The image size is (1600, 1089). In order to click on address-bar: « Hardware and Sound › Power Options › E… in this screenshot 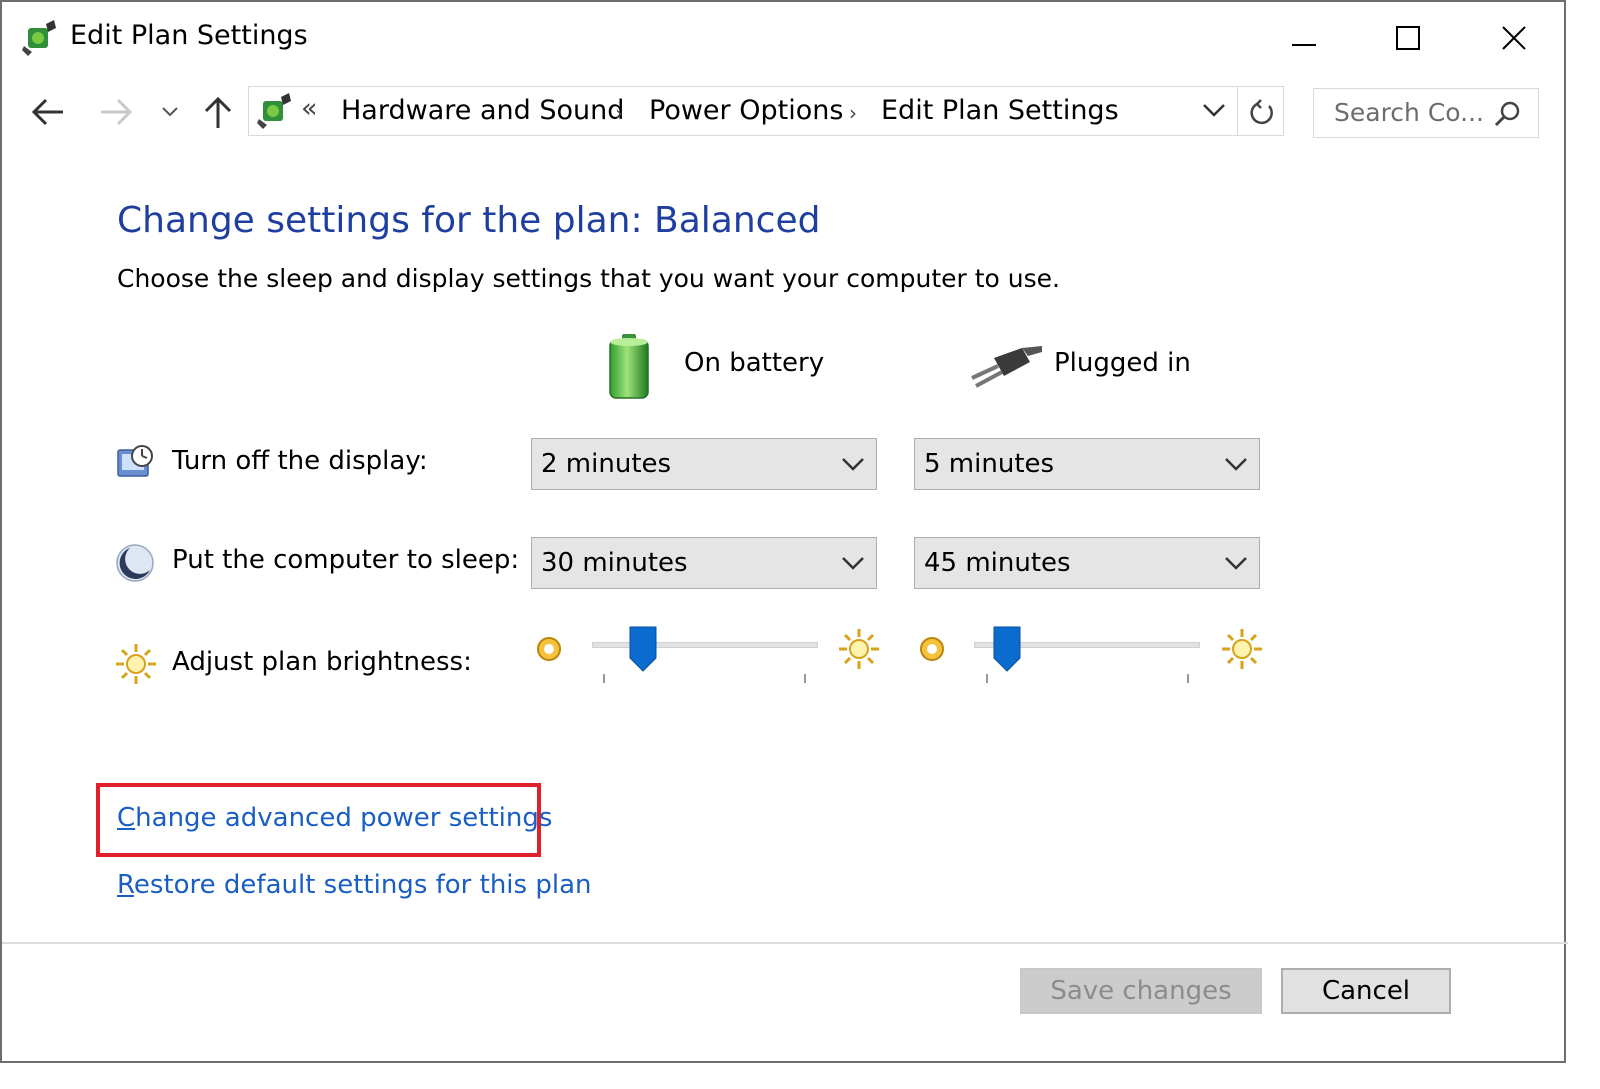, I will do `click(766, 111)`.